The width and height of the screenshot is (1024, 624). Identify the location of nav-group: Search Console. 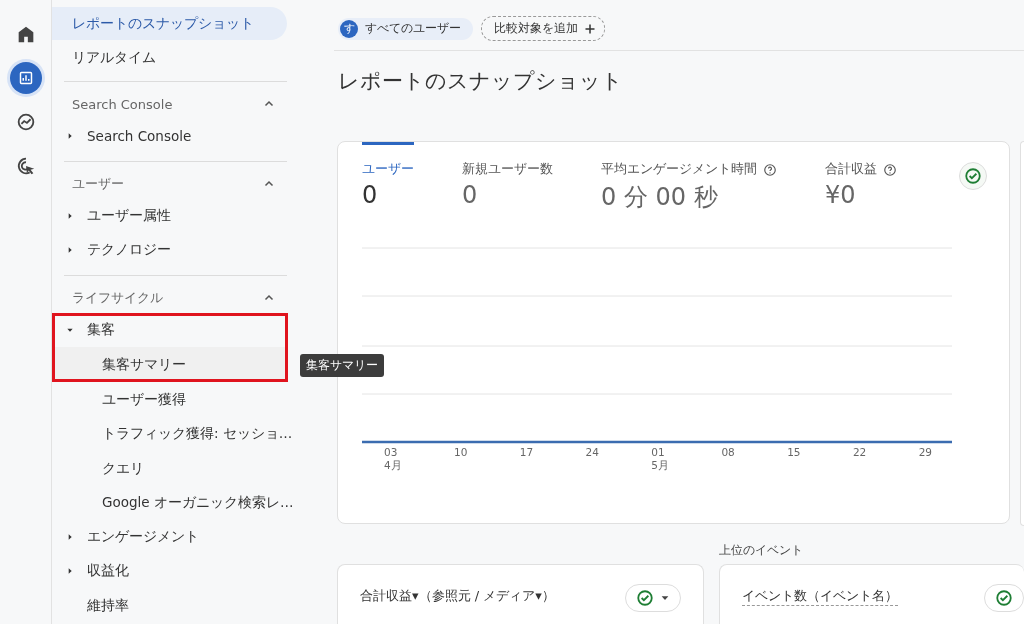
(170, 136).